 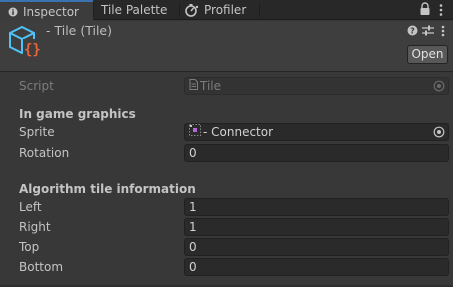 I want to click on sprite-field: - Connector, so click(x=316, y=132).